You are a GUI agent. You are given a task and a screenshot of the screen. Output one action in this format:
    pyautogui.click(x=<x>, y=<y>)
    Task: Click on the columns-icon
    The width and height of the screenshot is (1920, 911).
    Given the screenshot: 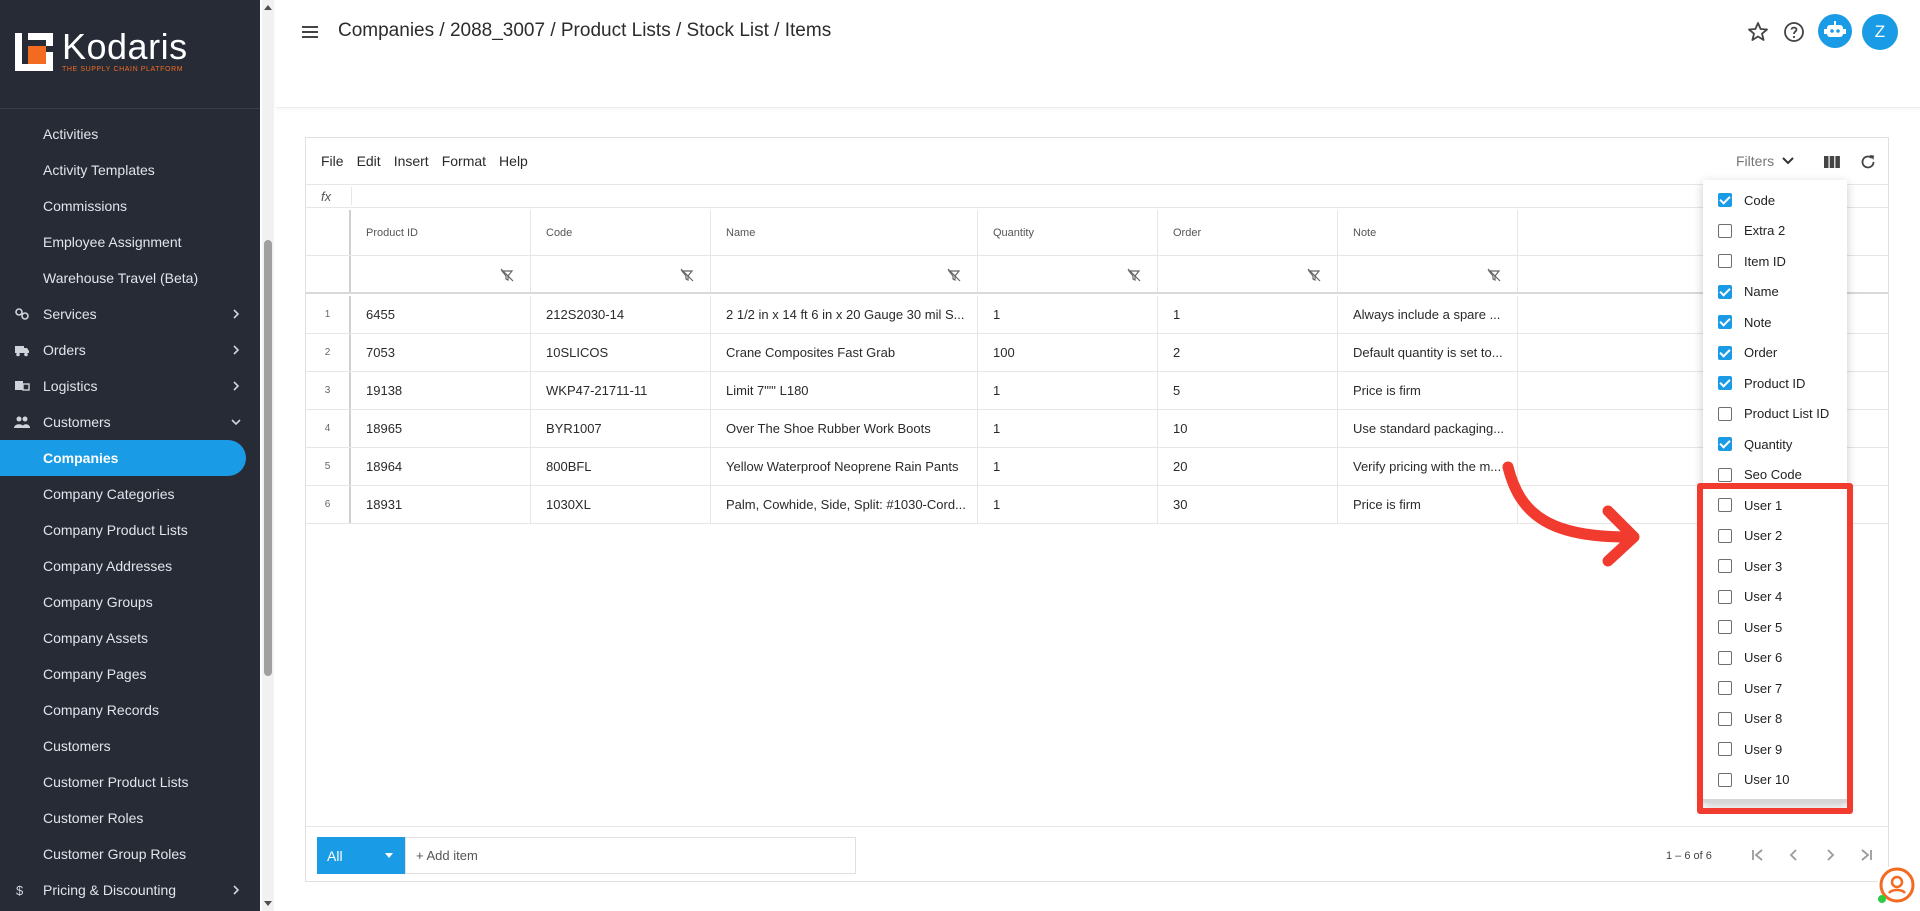 What is the action you would take?
    pyautogui.click(x=1832, y=162)
    